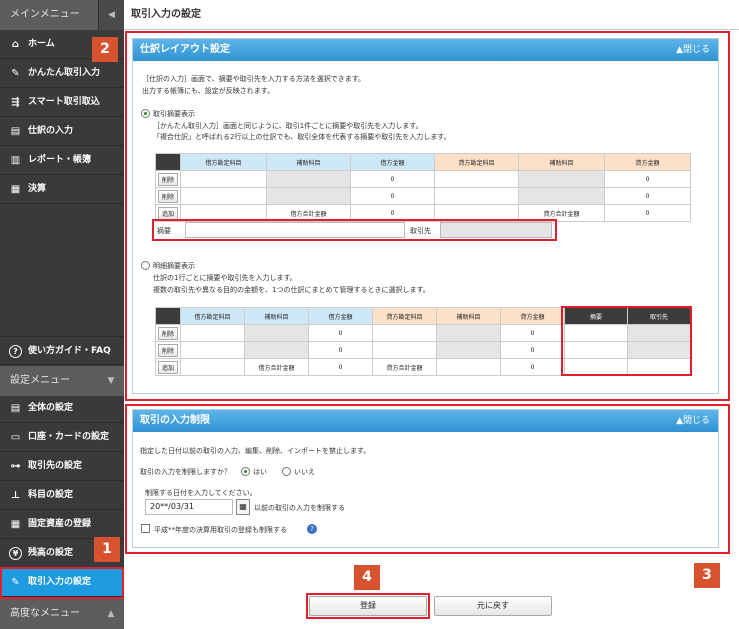 The height and width of the screenshot is (629, 739). What do you see at coordinates (493, 606) in the screenshot?
I see `reset-button: 元に戻す` at bounding box center [493, 606].